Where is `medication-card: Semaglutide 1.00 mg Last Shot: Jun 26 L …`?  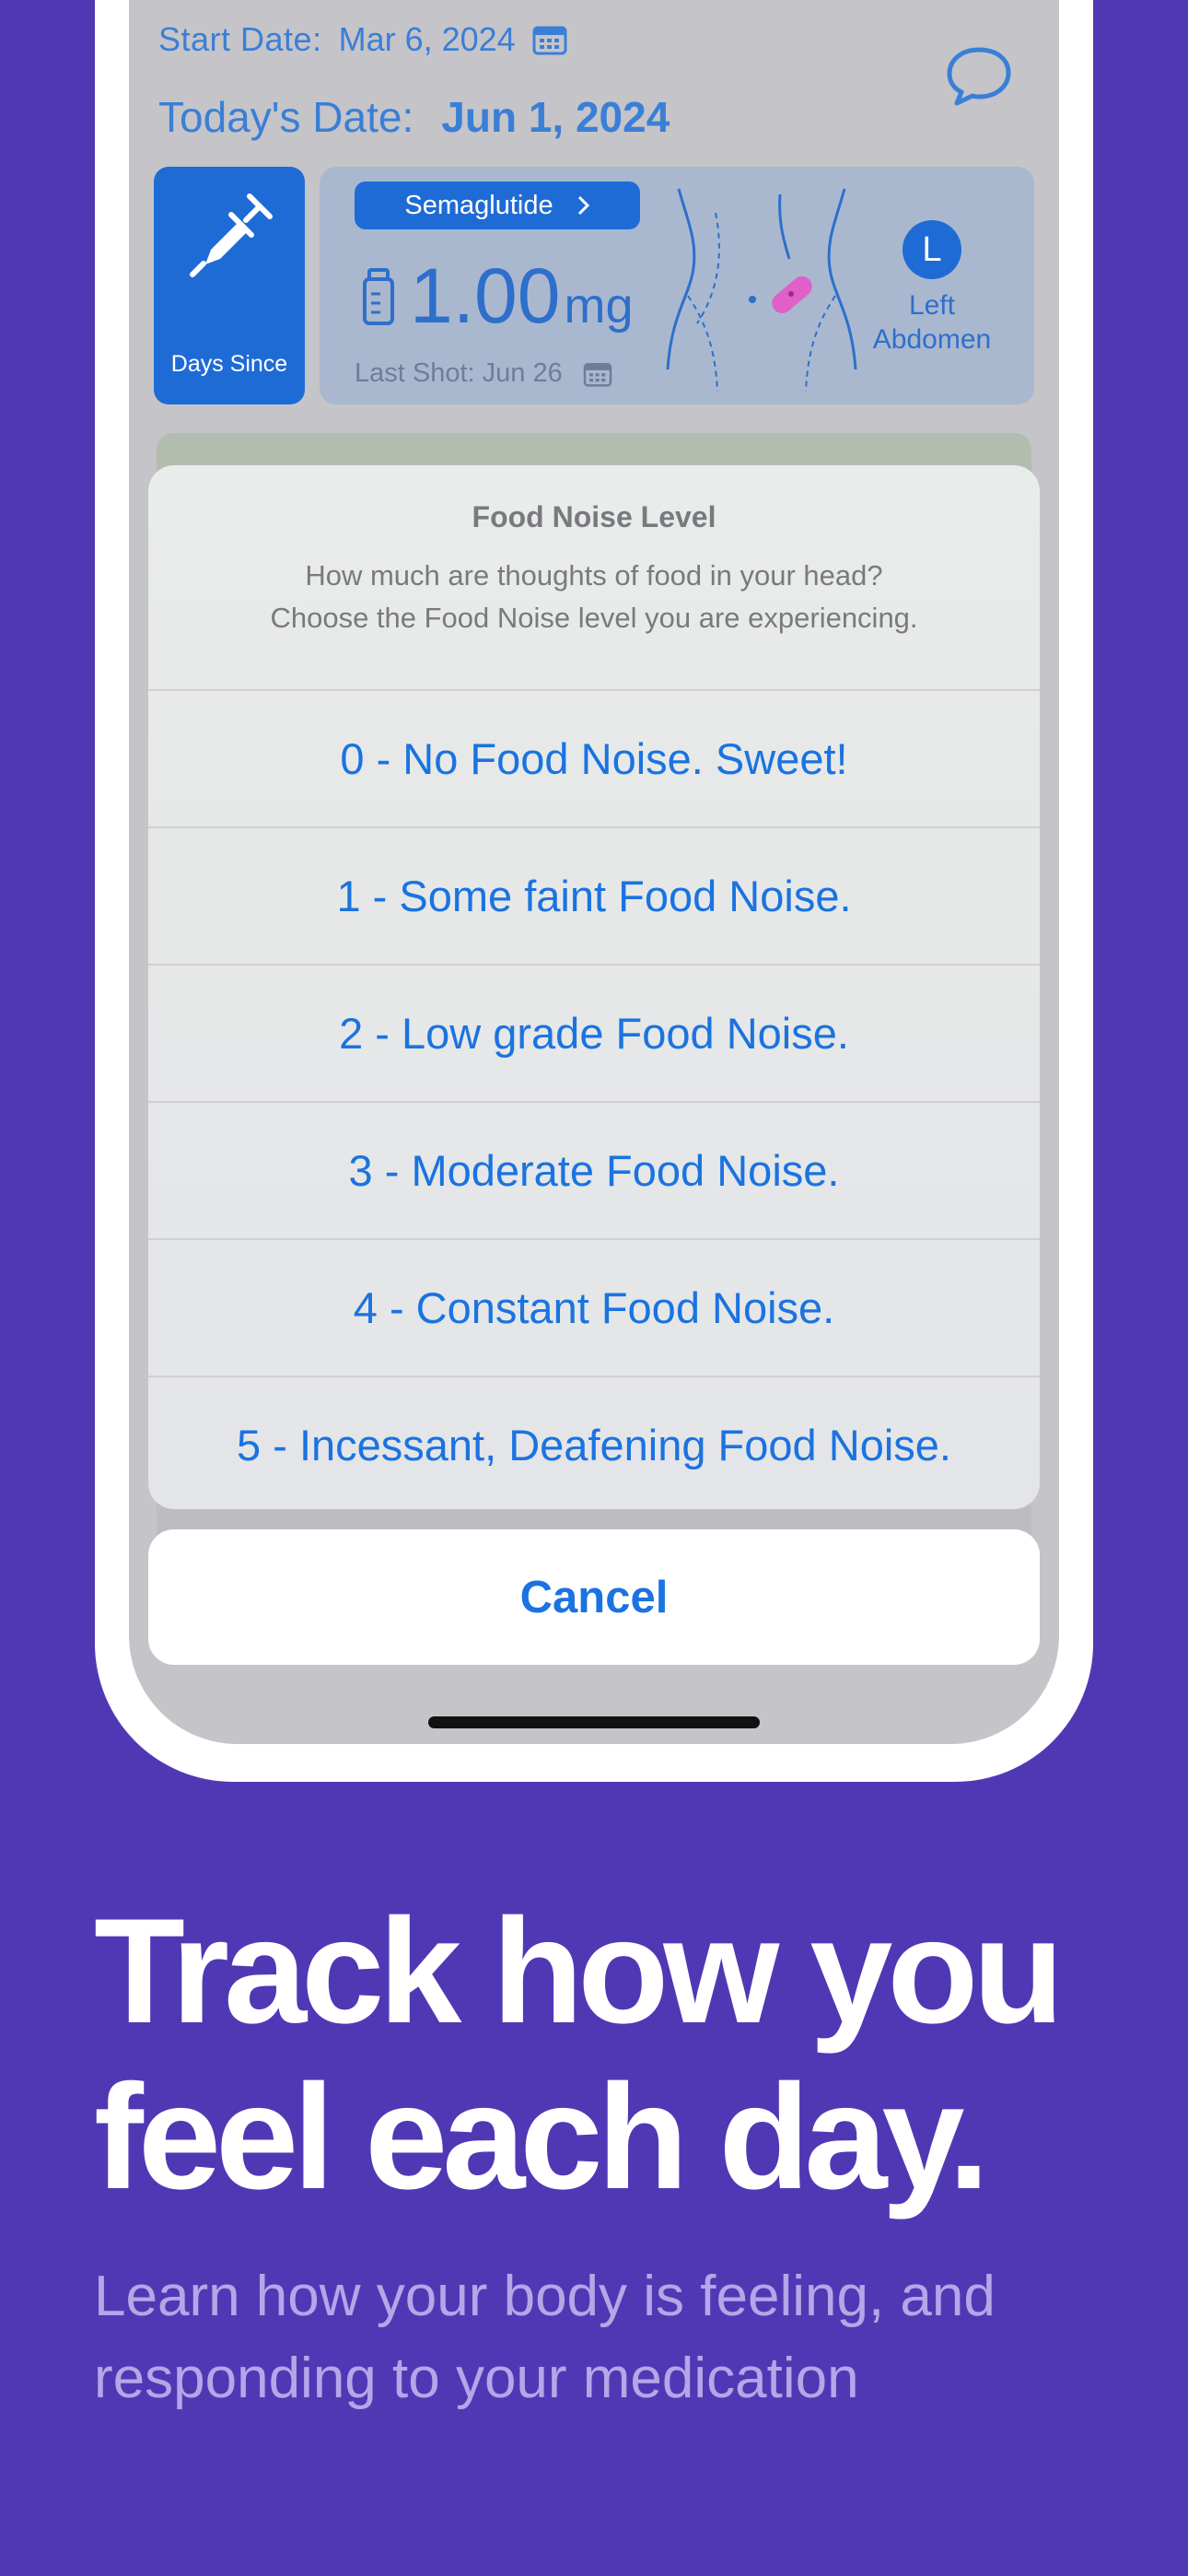 medication-card: Semaglutide 1.00 mg Last Shot: Jun 26 L … is located at coordinates (677, 285).